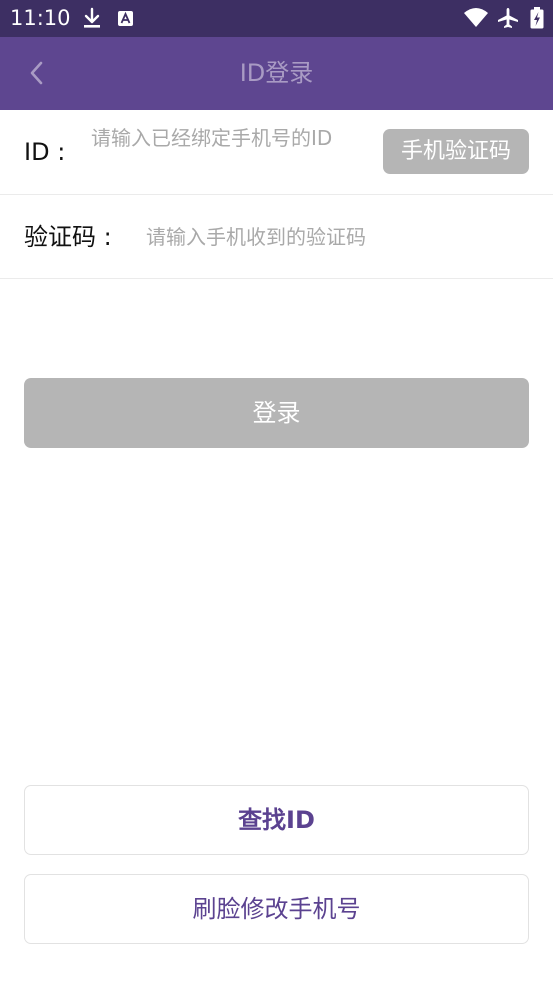 The height and width of the screenshot is (983, 553). I want to click on verification-code-input, so click(341, 237).